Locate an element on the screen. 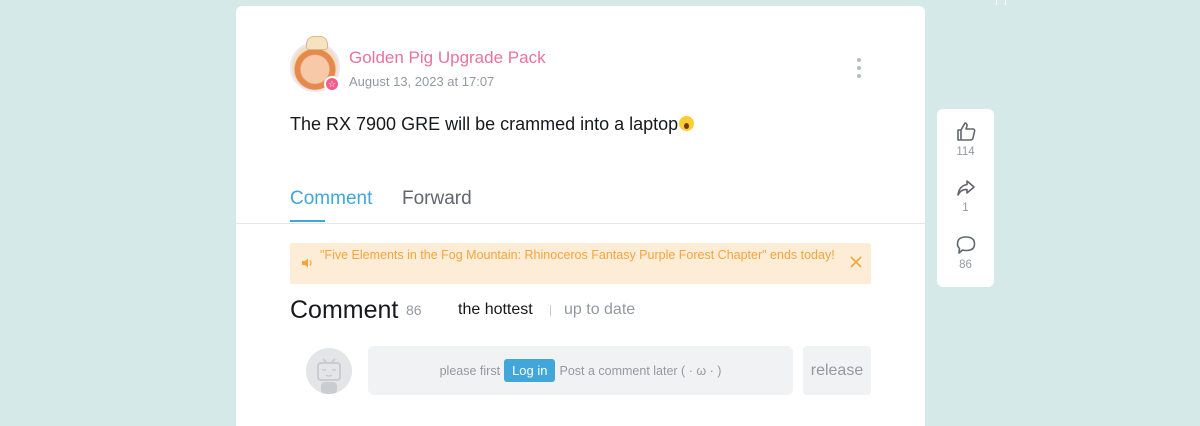 The width and height of the screenshot is (1200, 426). sort-latest: up to date is located at coordinates (599, 310).